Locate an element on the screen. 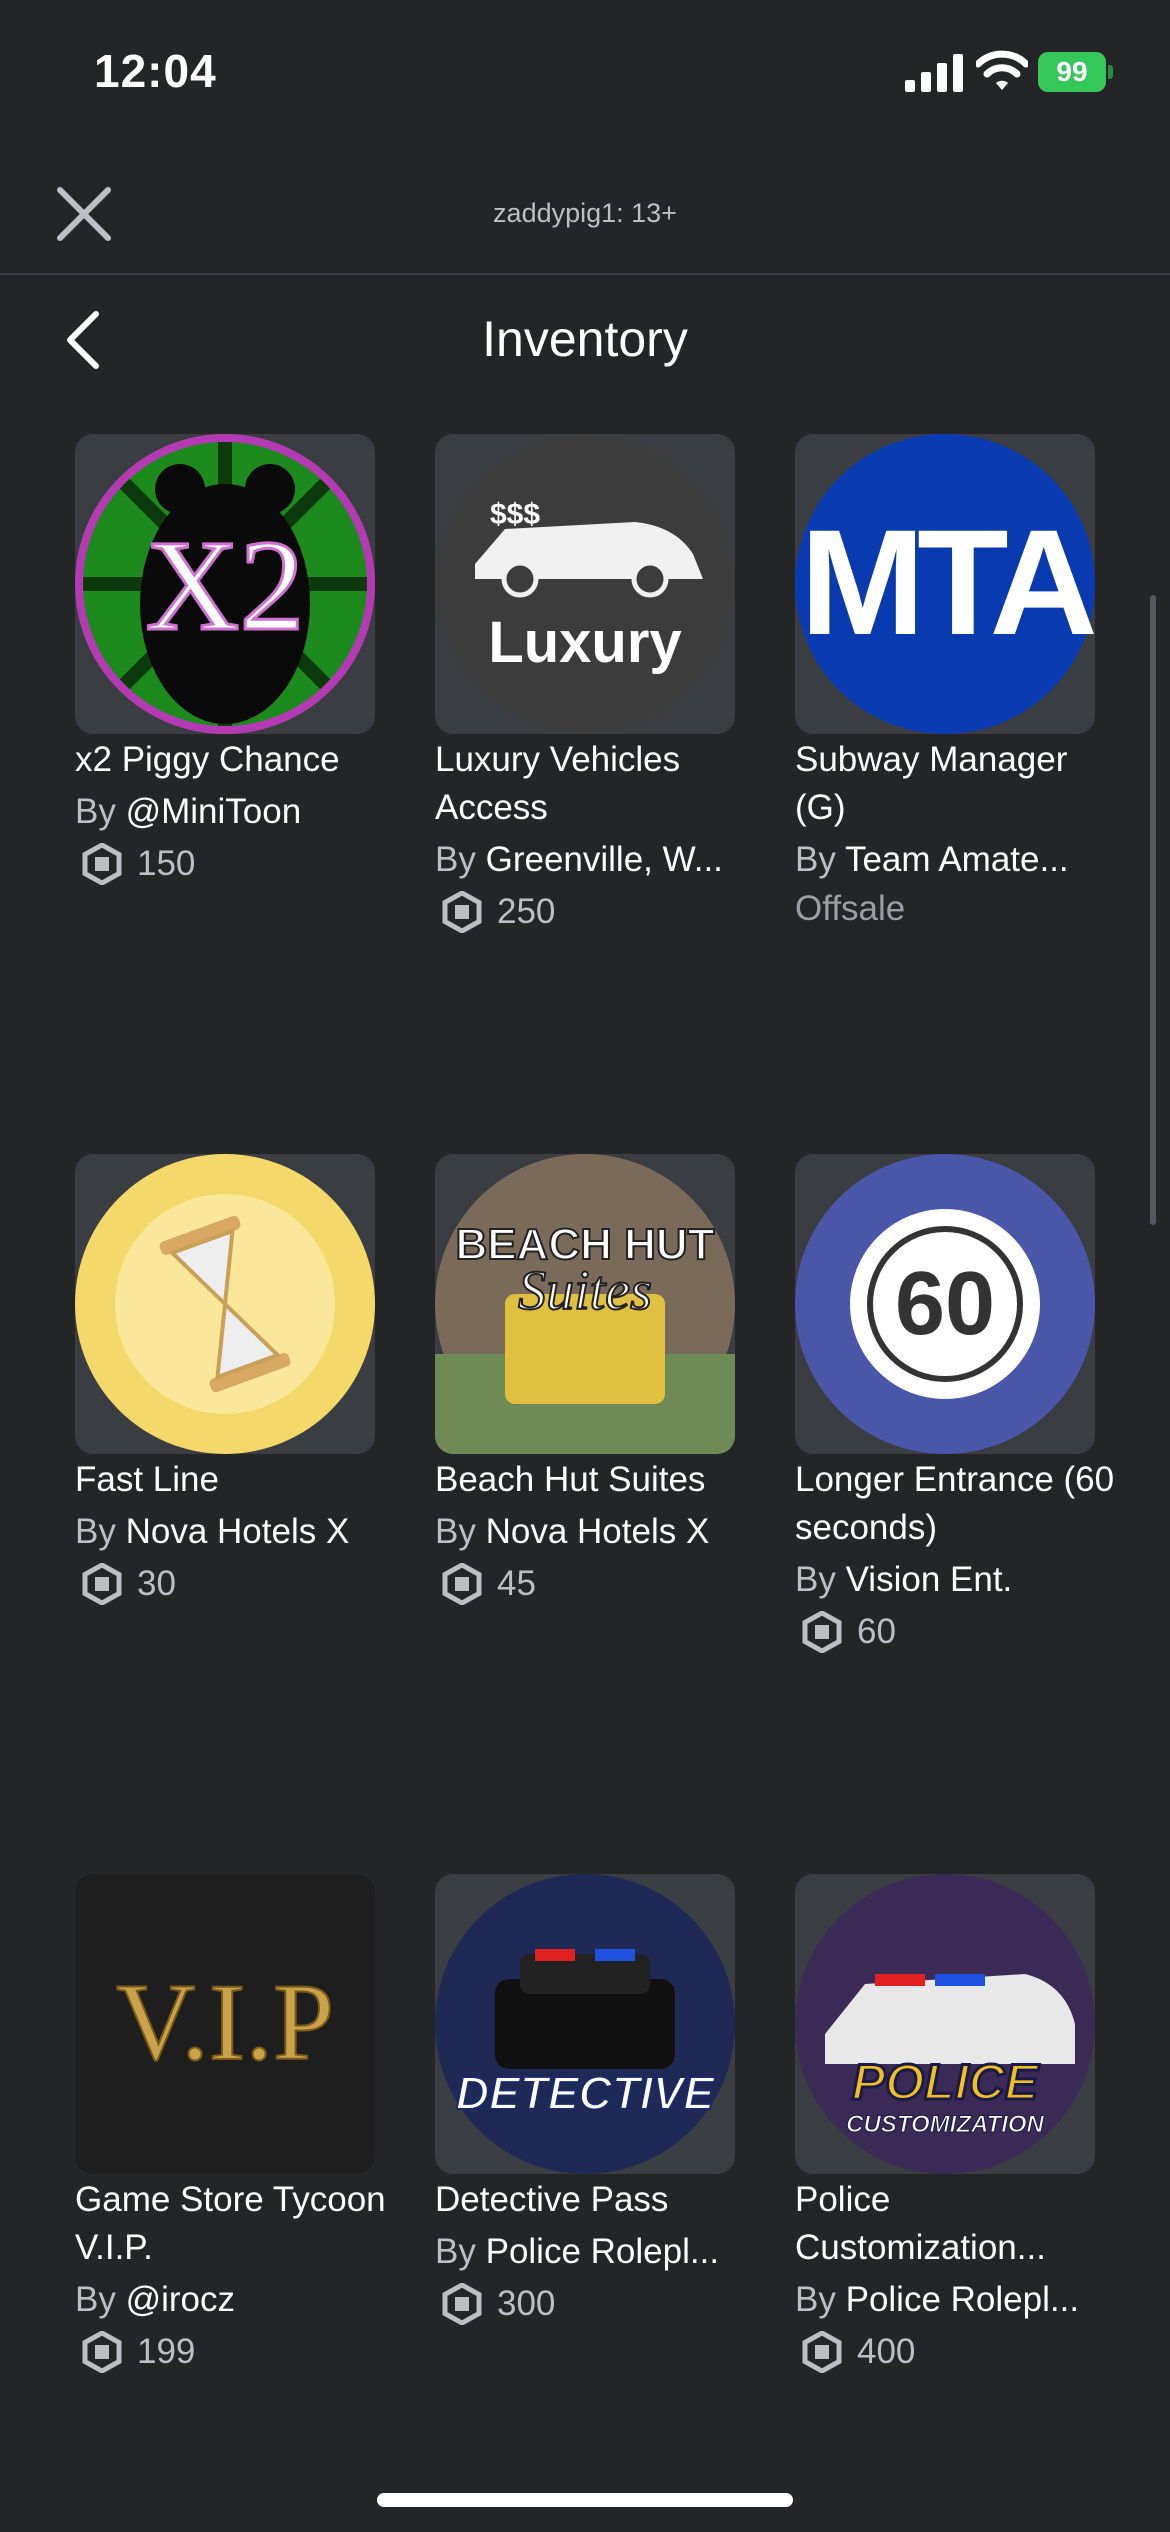  thumb-sub-label: CUSTOMIZATION is located at coordinates (945, 2124).